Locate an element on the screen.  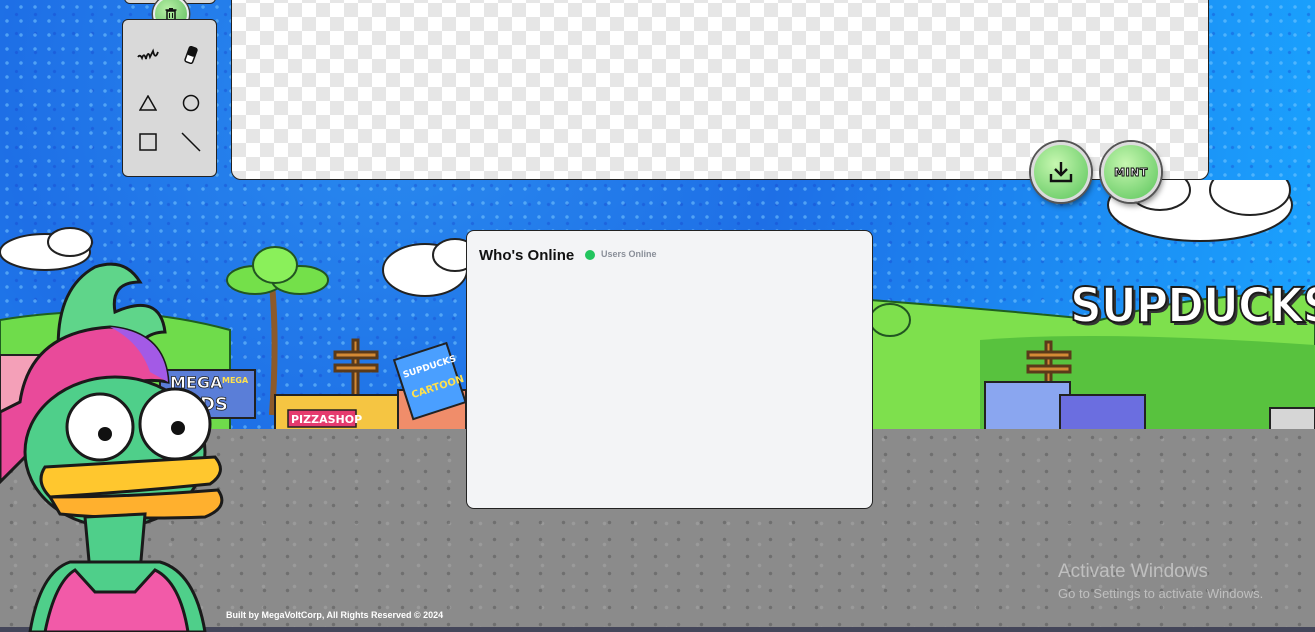
sign-pizza: PIZZASHOP is located at coordinates (326, 419).